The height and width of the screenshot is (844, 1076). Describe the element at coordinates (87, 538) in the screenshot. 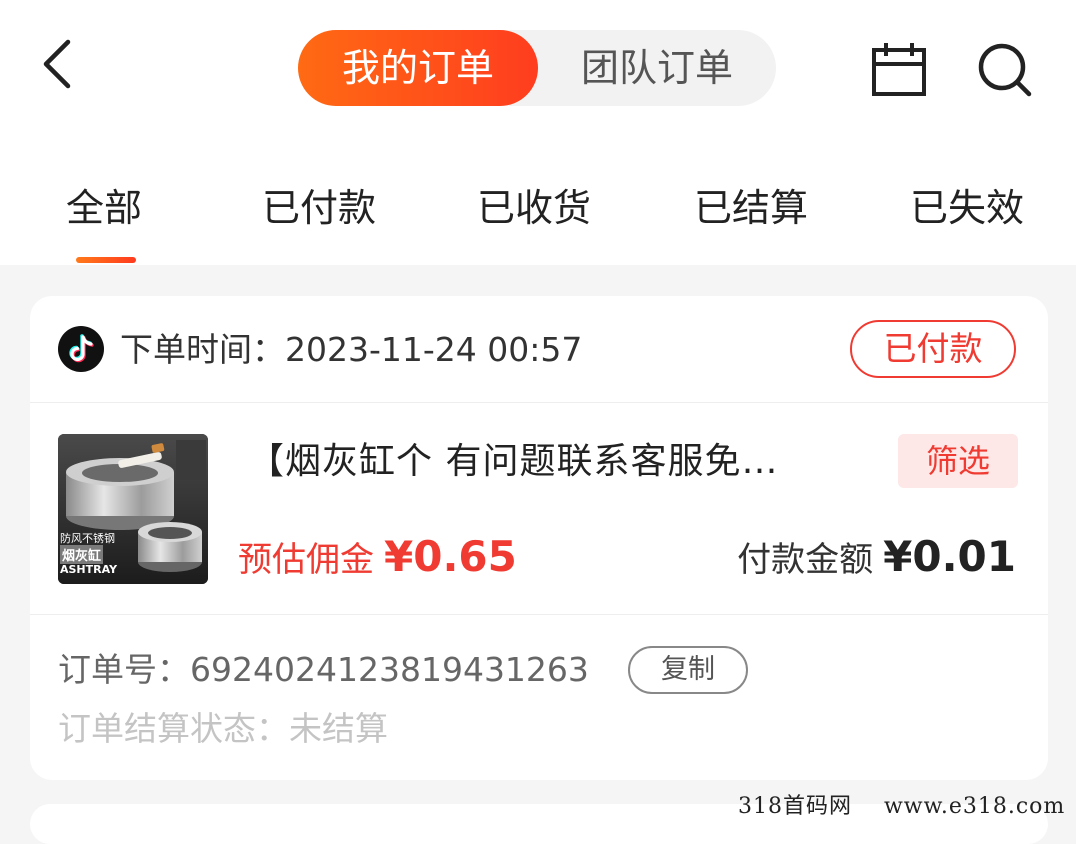

I see `product-image-text: 防风不锈钢` at that location.